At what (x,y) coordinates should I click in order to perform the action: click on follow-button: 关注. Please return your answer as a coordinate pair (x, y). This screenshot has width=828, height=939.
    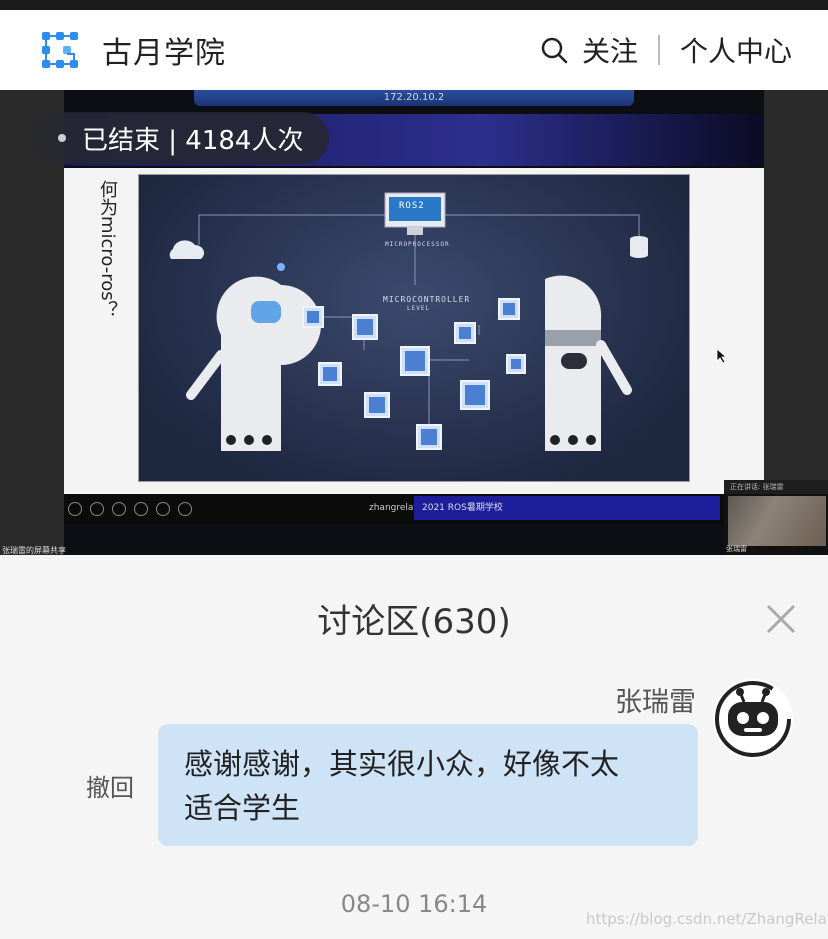
    Looking at the image, I should click on (610, 50).